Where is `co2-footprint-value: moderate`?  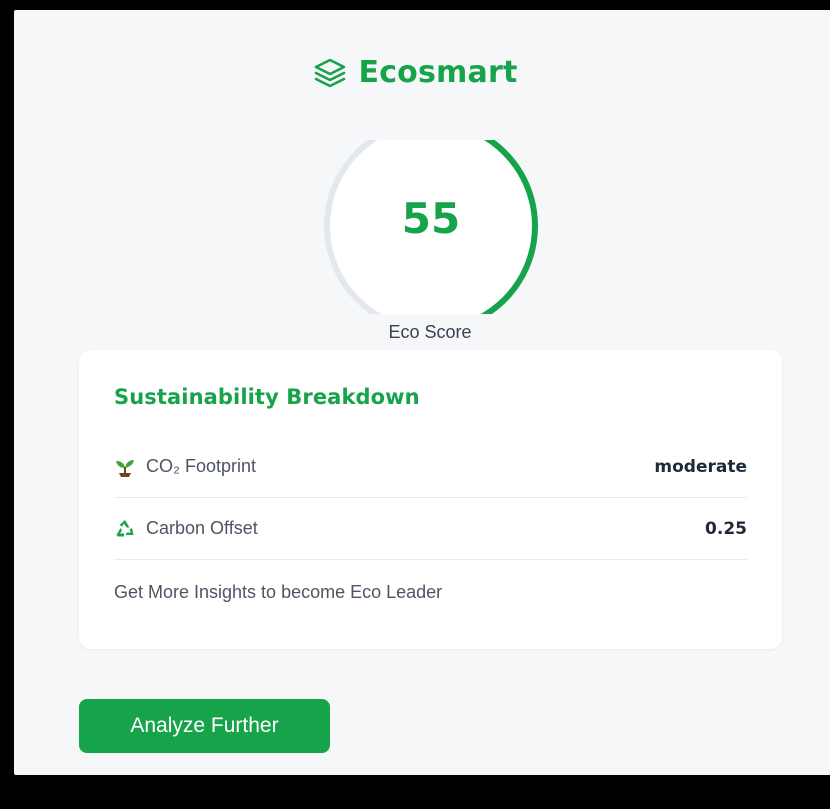 co2-footprint-value: moderate is located at coordinates (700, 466).